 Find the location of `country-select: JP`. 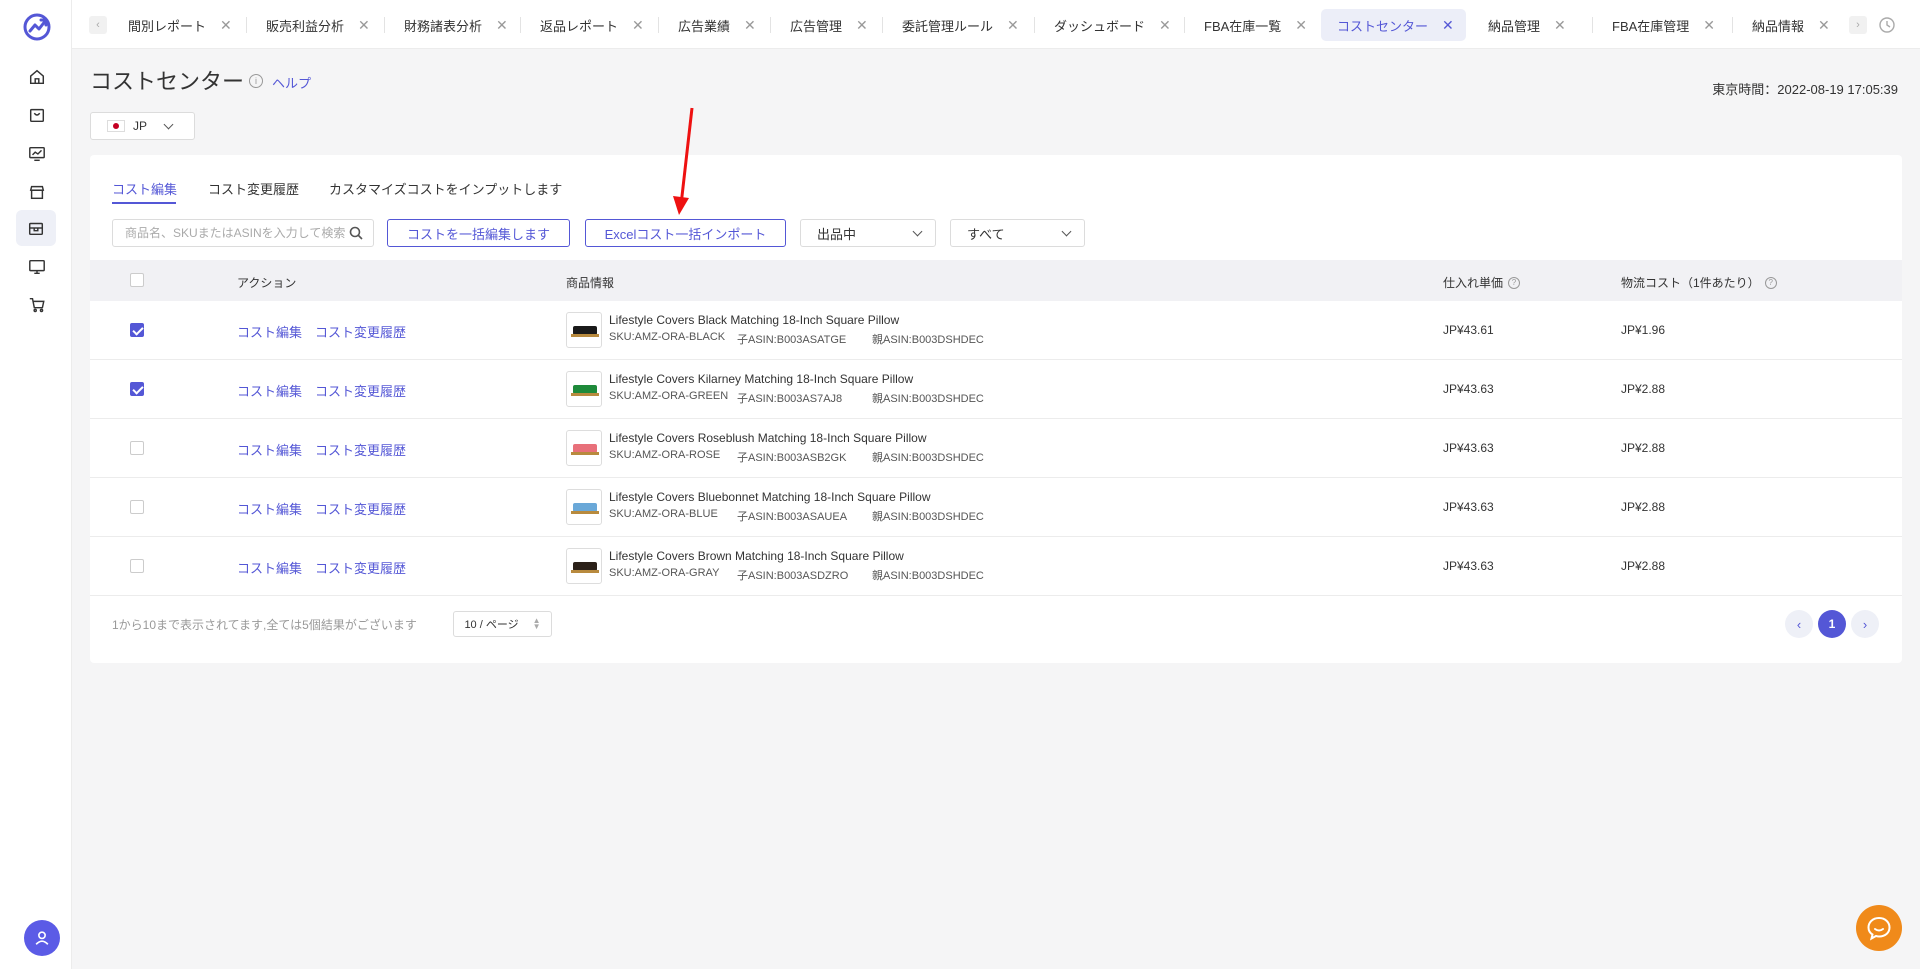

country-select: JP is located at coordinates (142, 126).